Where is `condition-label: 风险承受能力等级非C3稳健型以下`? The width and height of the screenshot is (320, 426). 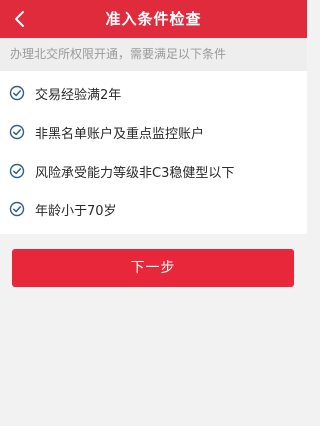
condition-label: 风险承受能力等级非C3稳健型以下 is located at coordinates (135, 173).